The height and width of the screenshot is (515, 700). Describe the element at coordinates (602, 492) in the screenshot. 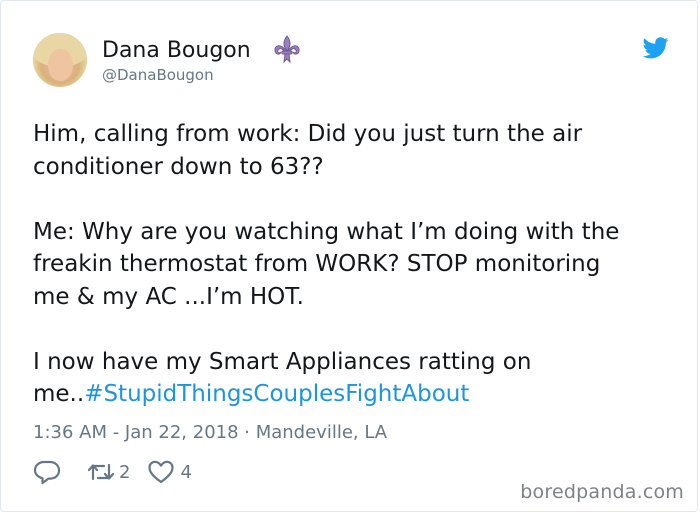

I see `watermark: boredpanda.com` at that location.